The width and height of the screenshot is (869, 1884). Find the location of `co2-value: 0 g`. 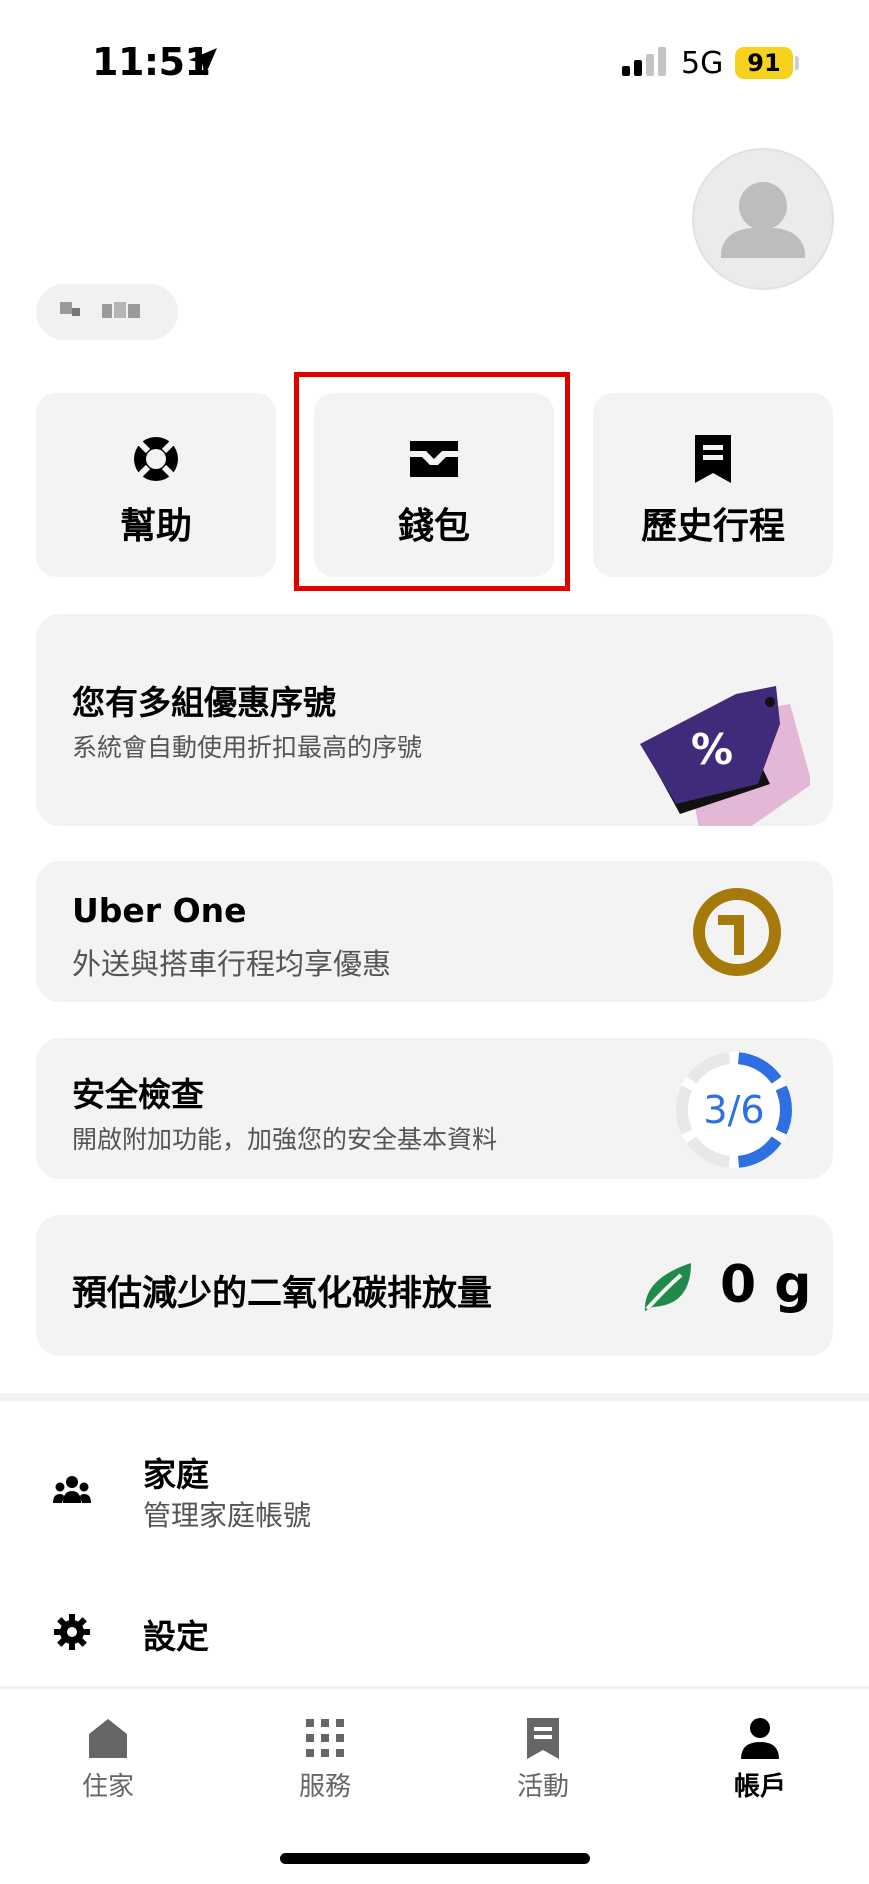

co2-value: 0 g is located at coordinates (766, 1285).